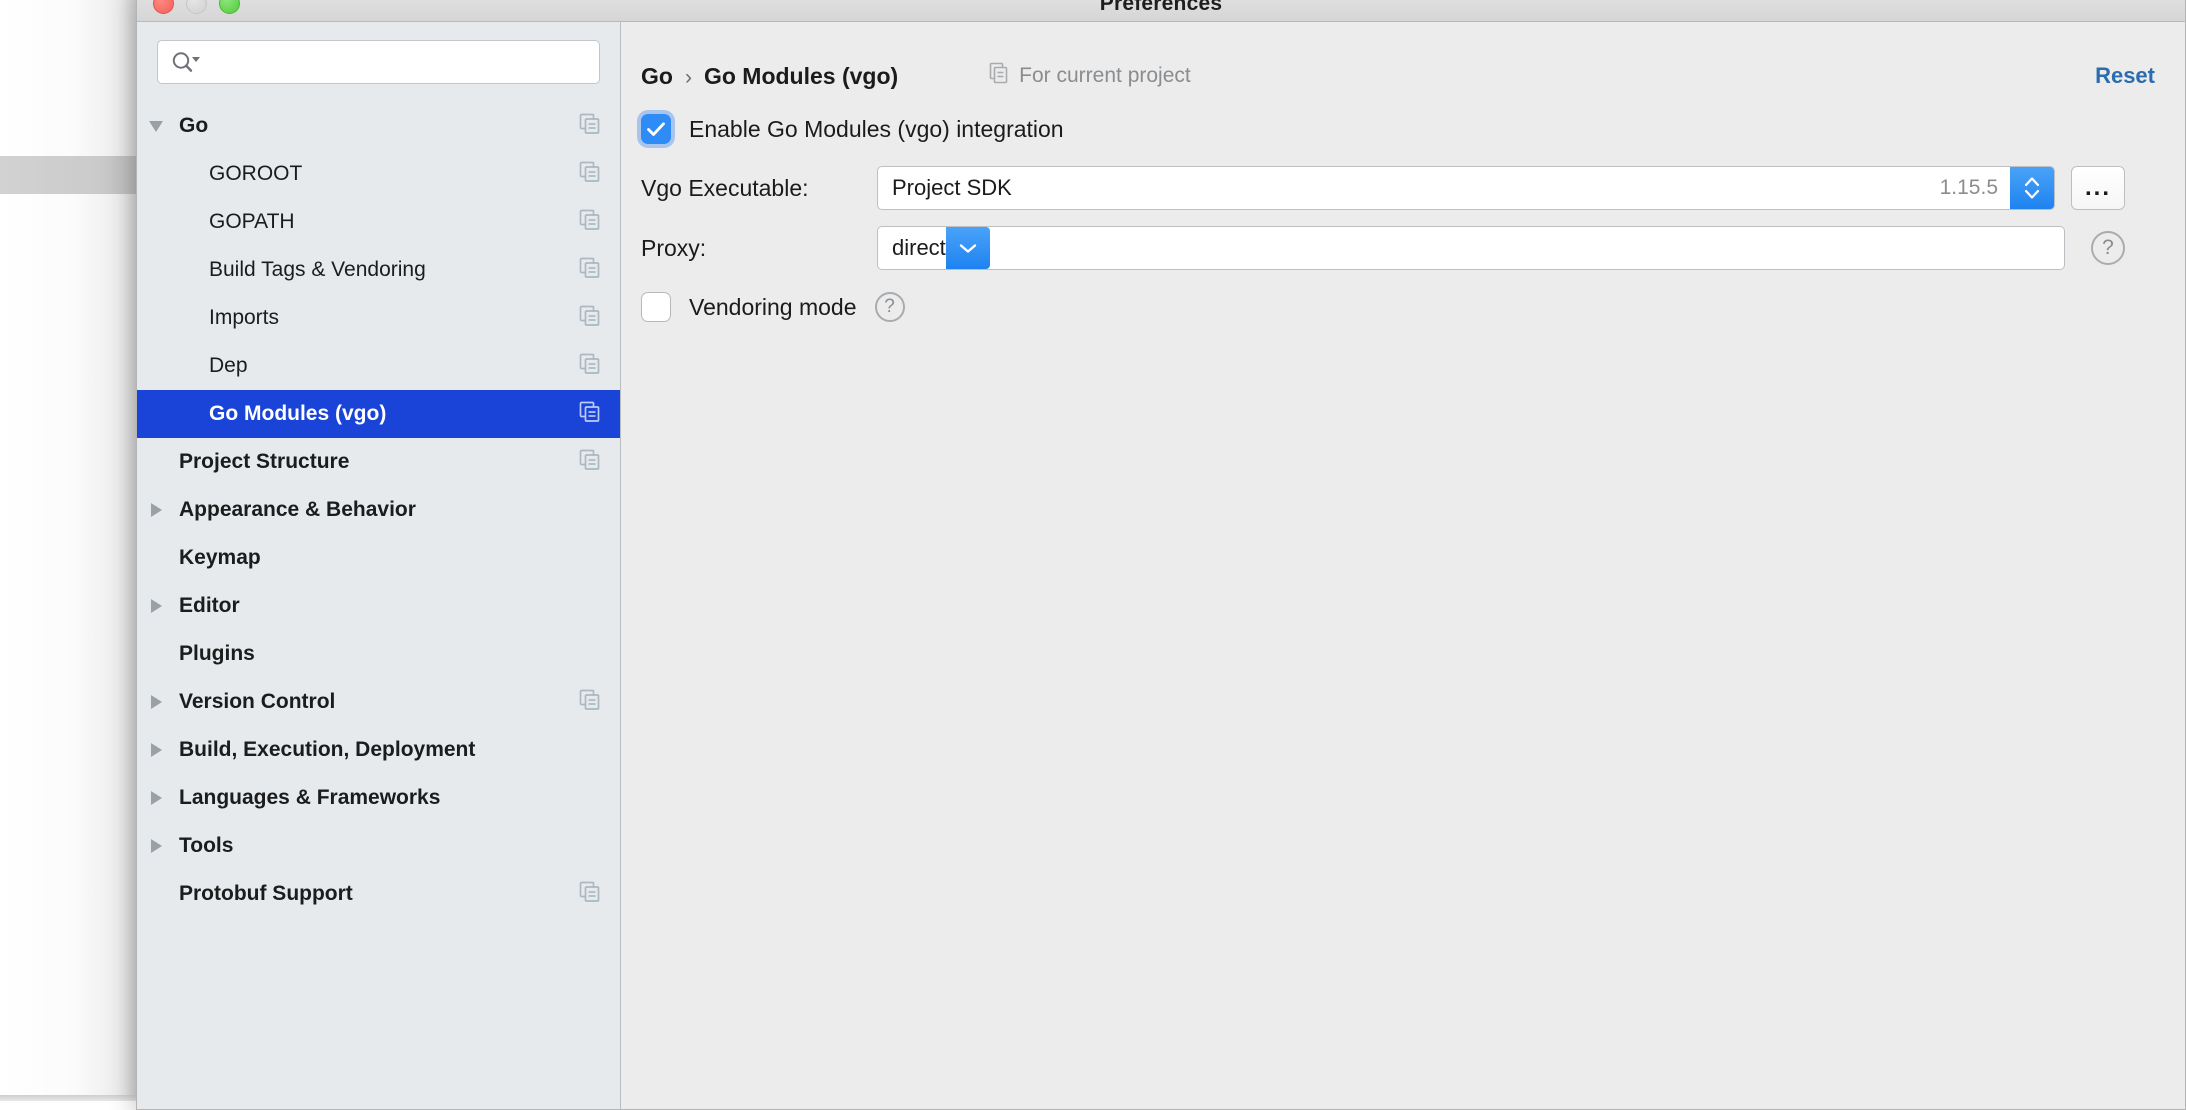 This screenshot has height=1110, width=2186. Describe the element at coordinates (657, 76) in the screenshot. I see `breadcrumb-root: Go` at that location.